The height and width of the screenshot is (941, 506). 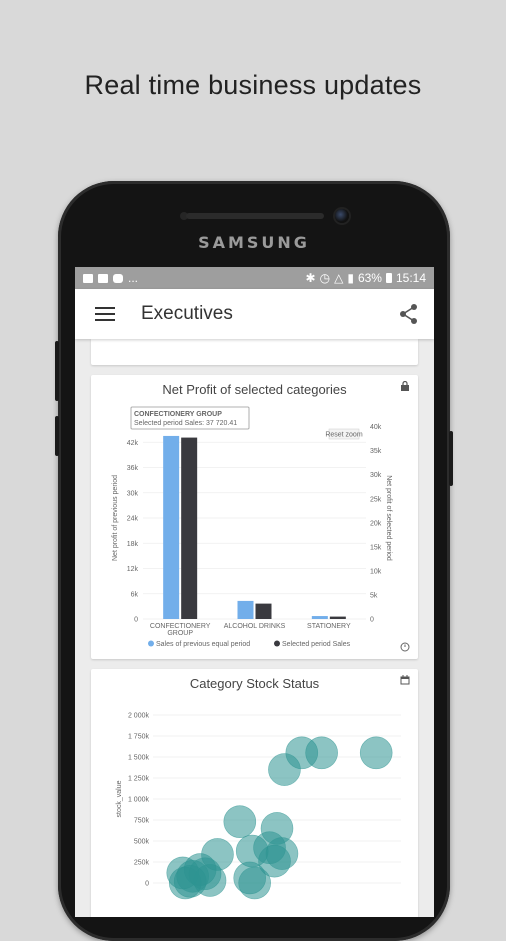 I want to click on y2-tick-label: 15k, so click(x=376, y=547).